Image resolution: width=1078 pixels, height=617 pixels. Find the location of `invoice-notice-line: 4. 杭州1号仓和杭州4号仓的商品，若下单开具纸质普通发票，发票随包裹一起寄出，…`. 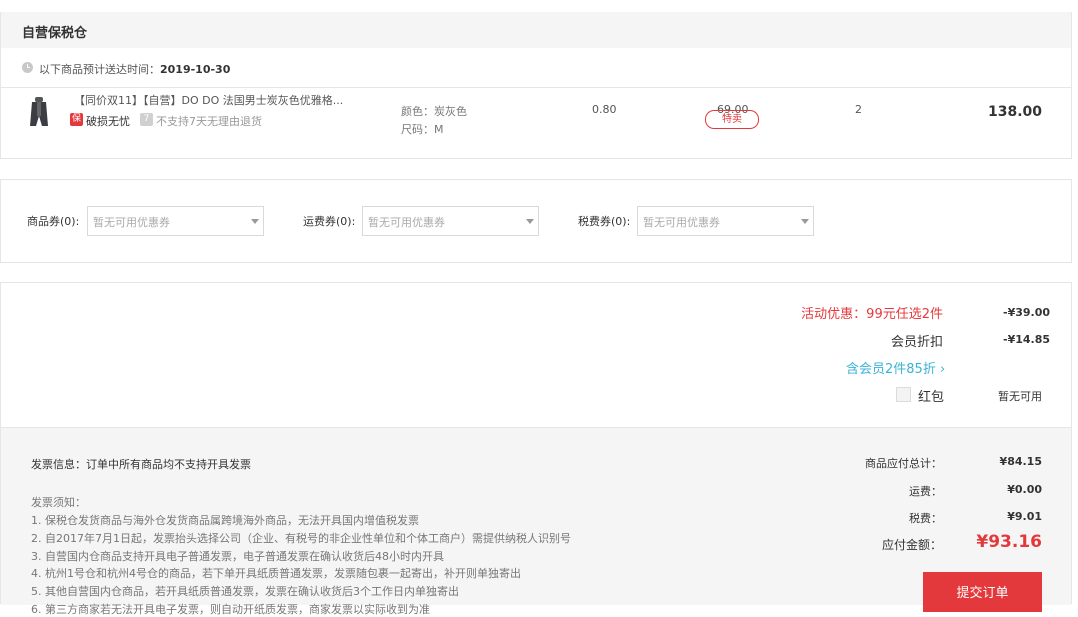

invoice-notice-line: 4. 杭州1号仓和杭州4号仓的商品，若下单开具纸质普通发票，发票随包裹一起寄出，… is located at coordinates (276, 573).